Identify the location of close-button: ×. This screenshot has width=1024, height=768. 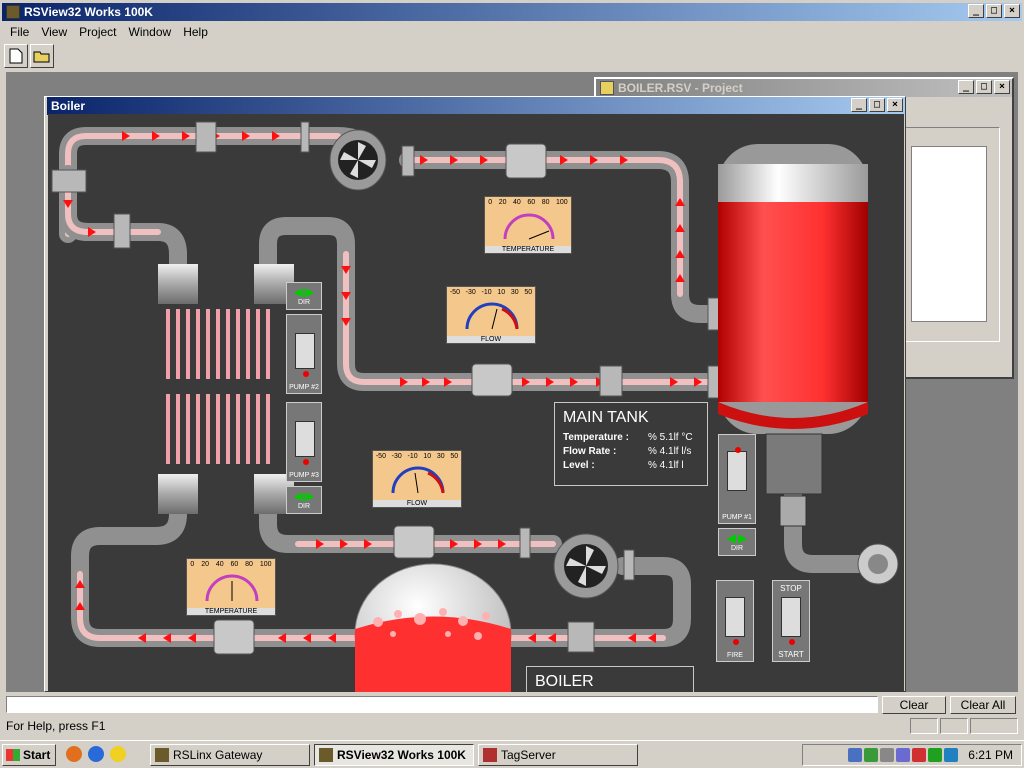
(1012, 11).